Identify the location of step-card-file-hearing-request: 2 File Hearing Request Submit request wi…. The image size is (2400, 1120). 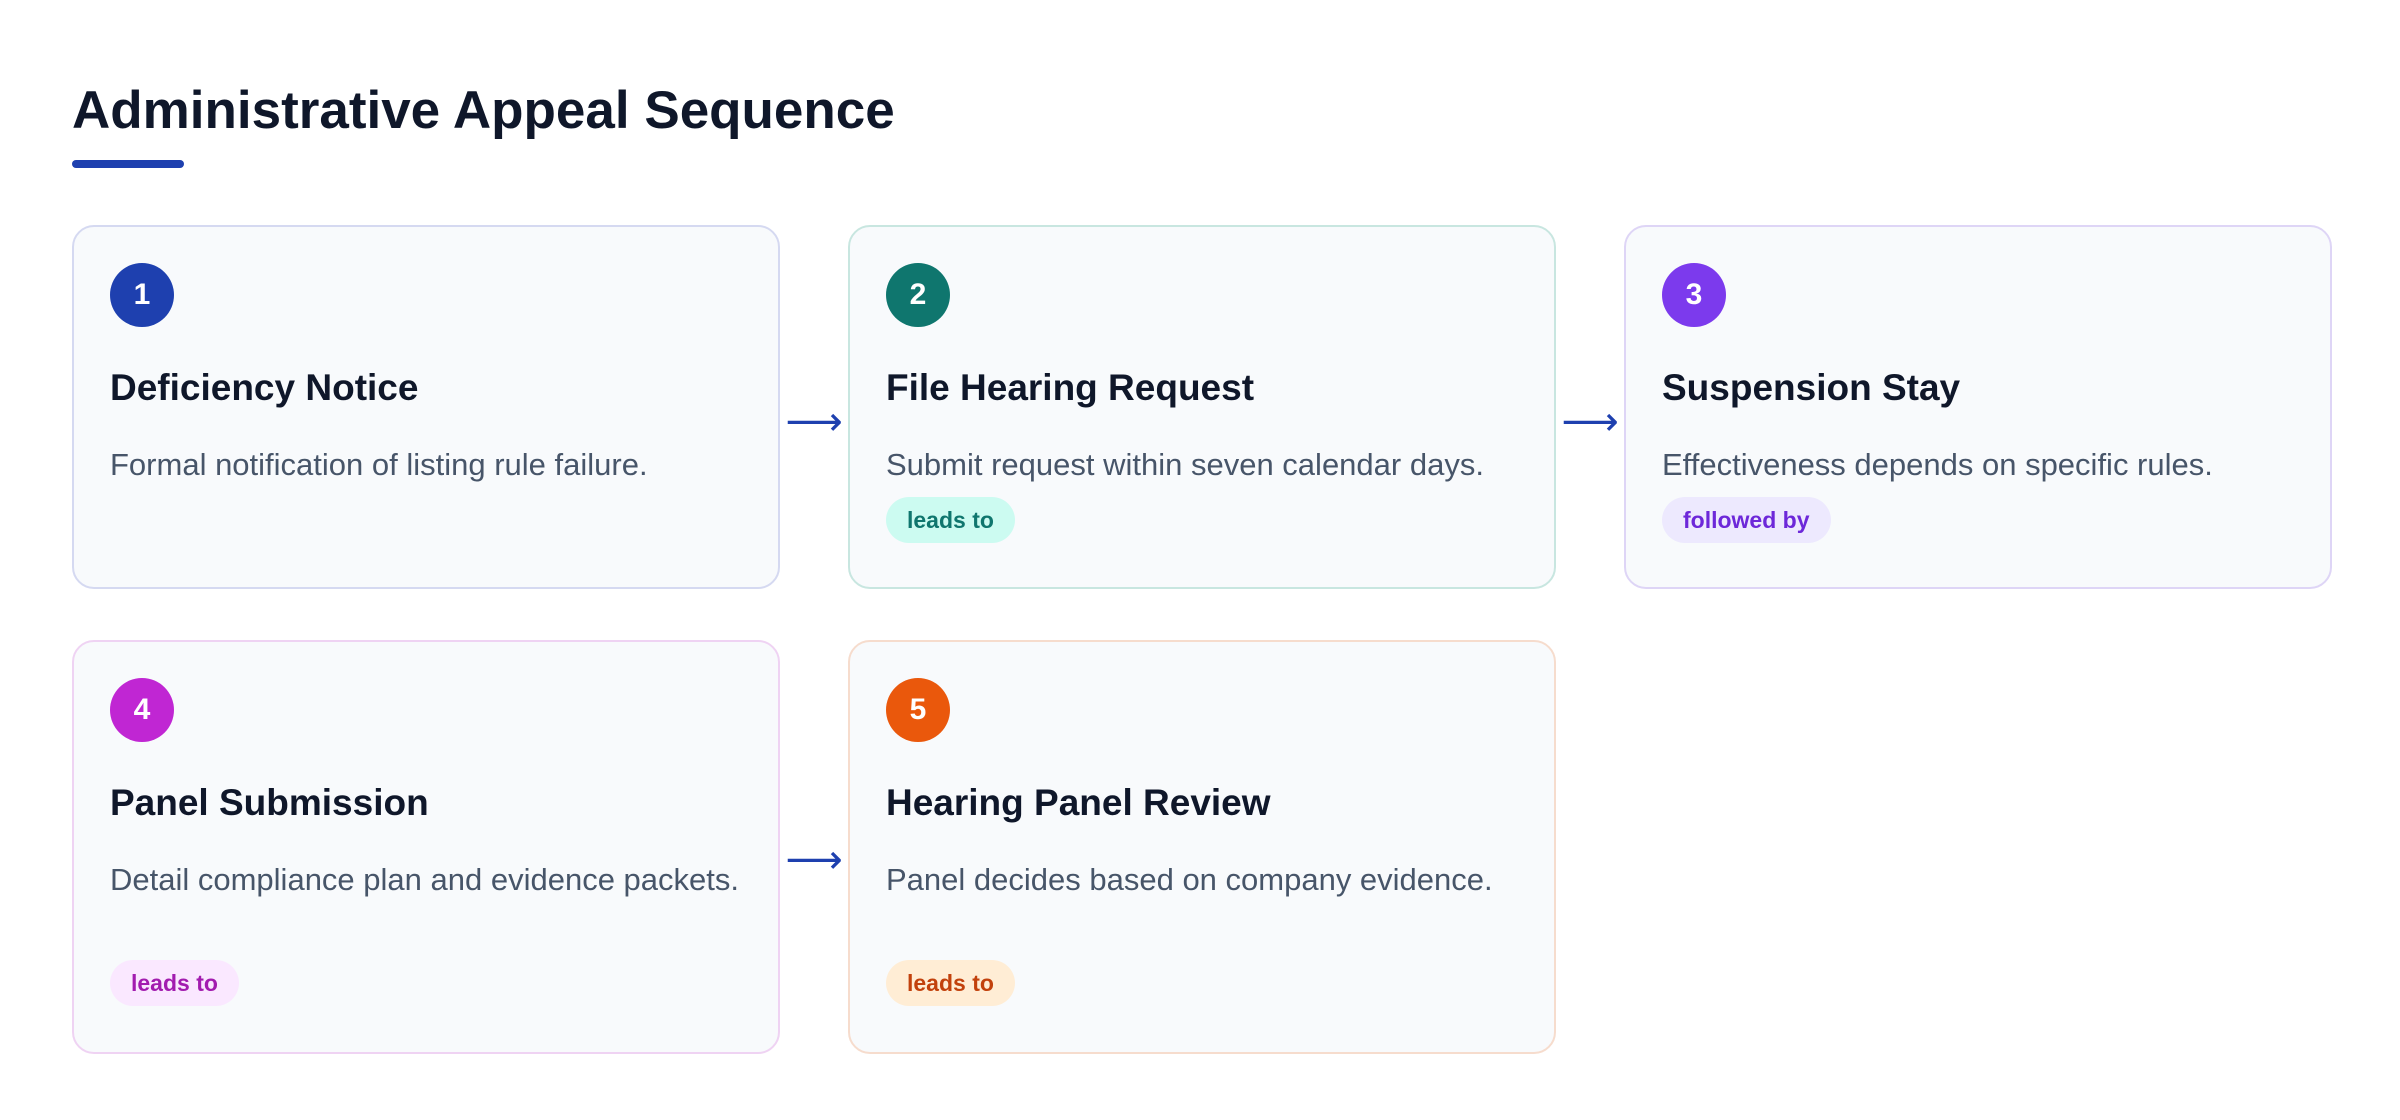
(1202, 407).